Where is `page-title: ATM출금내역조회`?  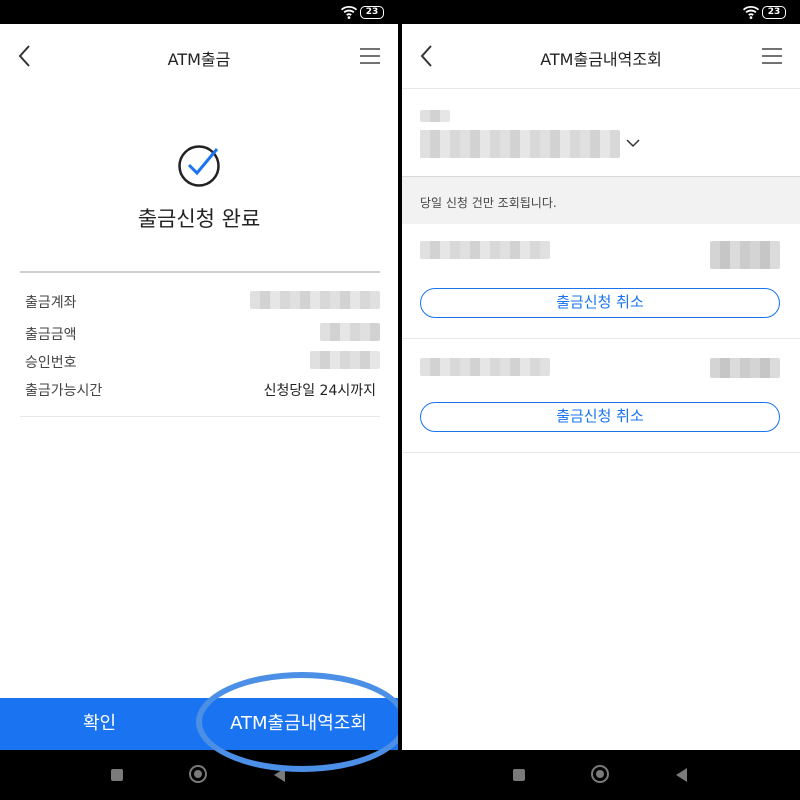 page-title: ATM출금내역조회 is located at coordinates (601, 59).